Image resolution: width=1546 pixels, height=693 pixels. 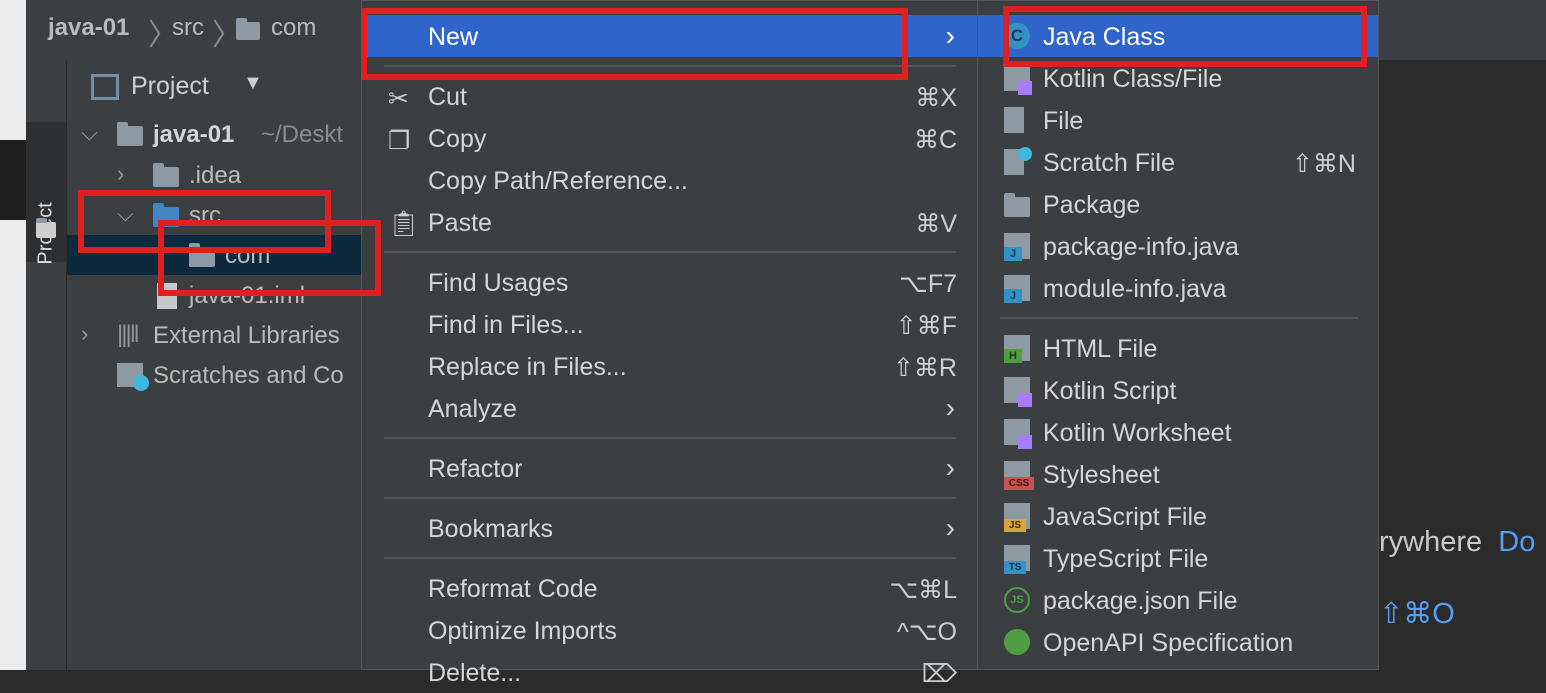 I want to click on menu-item-shortcut: ⌥⌘L, so click(x=923, y=590).